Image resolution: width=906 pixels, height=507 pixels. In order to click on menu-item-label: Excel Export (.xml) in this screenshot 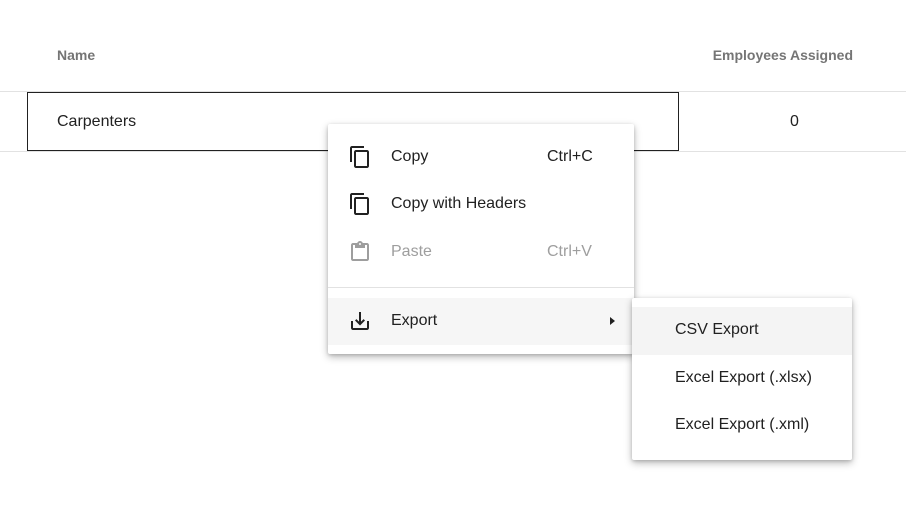, I will do `click(742, 424)`.